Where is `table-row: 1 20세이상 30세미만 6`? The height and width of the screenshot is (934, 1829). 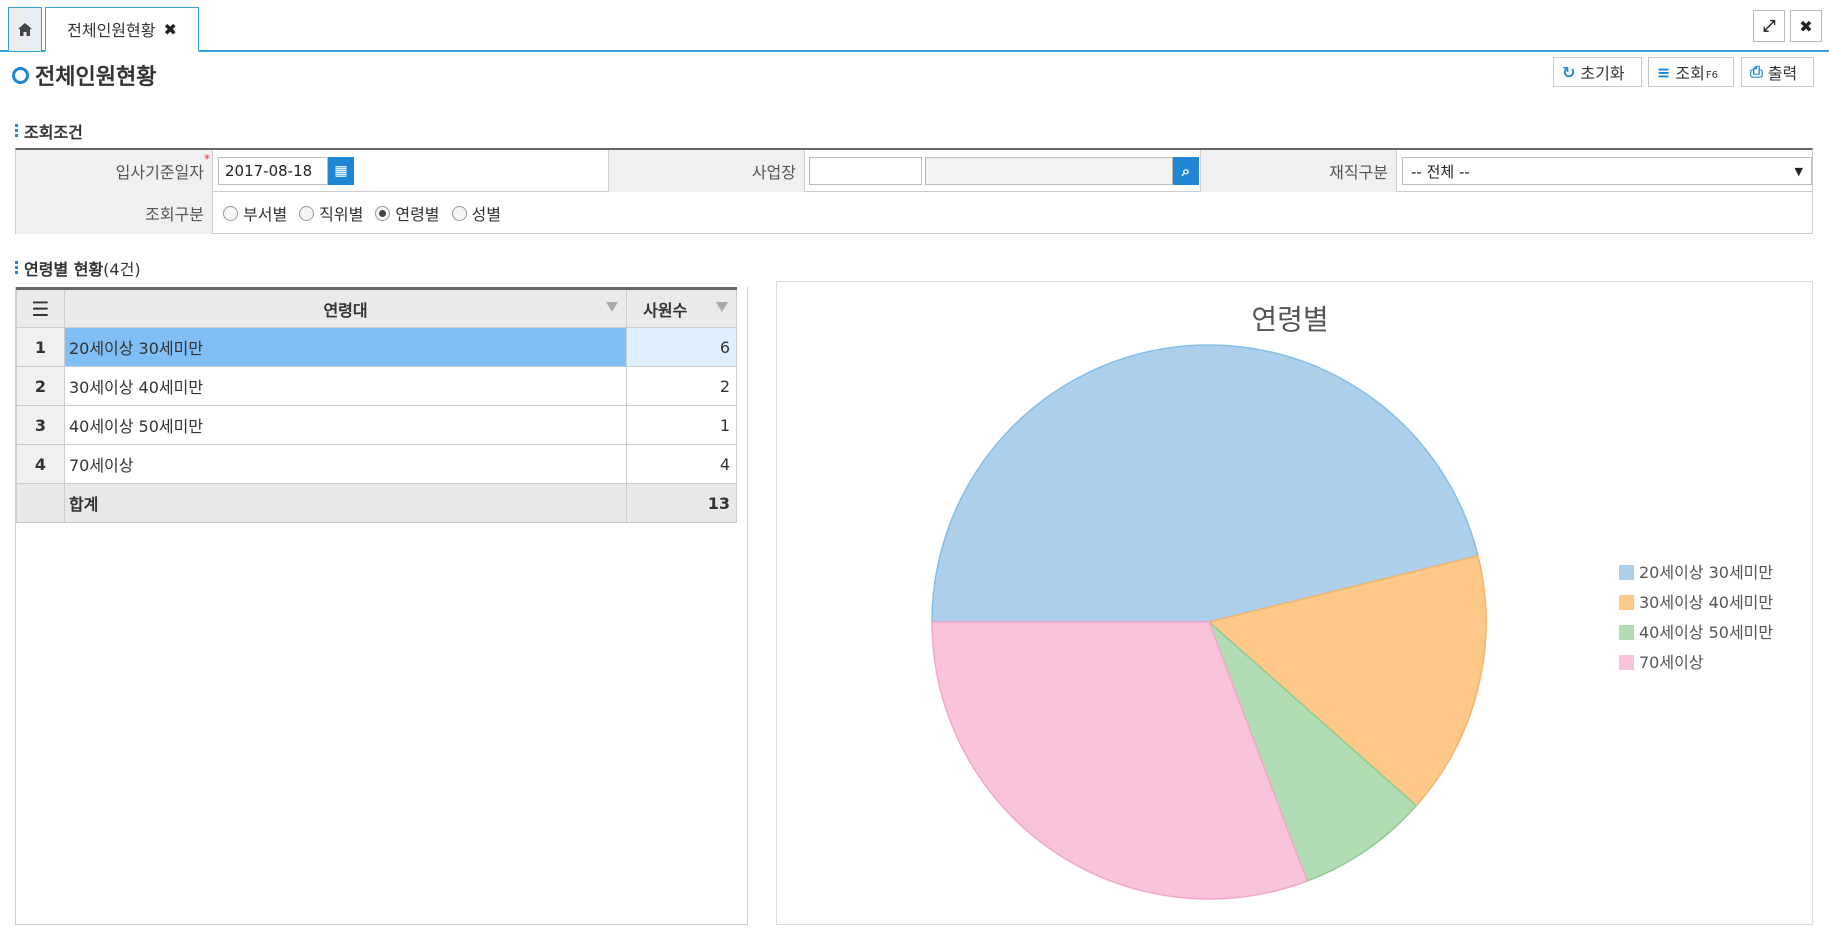 table-row: 1 20세이상 30세미만 6 is located at coordinates (376, 347).